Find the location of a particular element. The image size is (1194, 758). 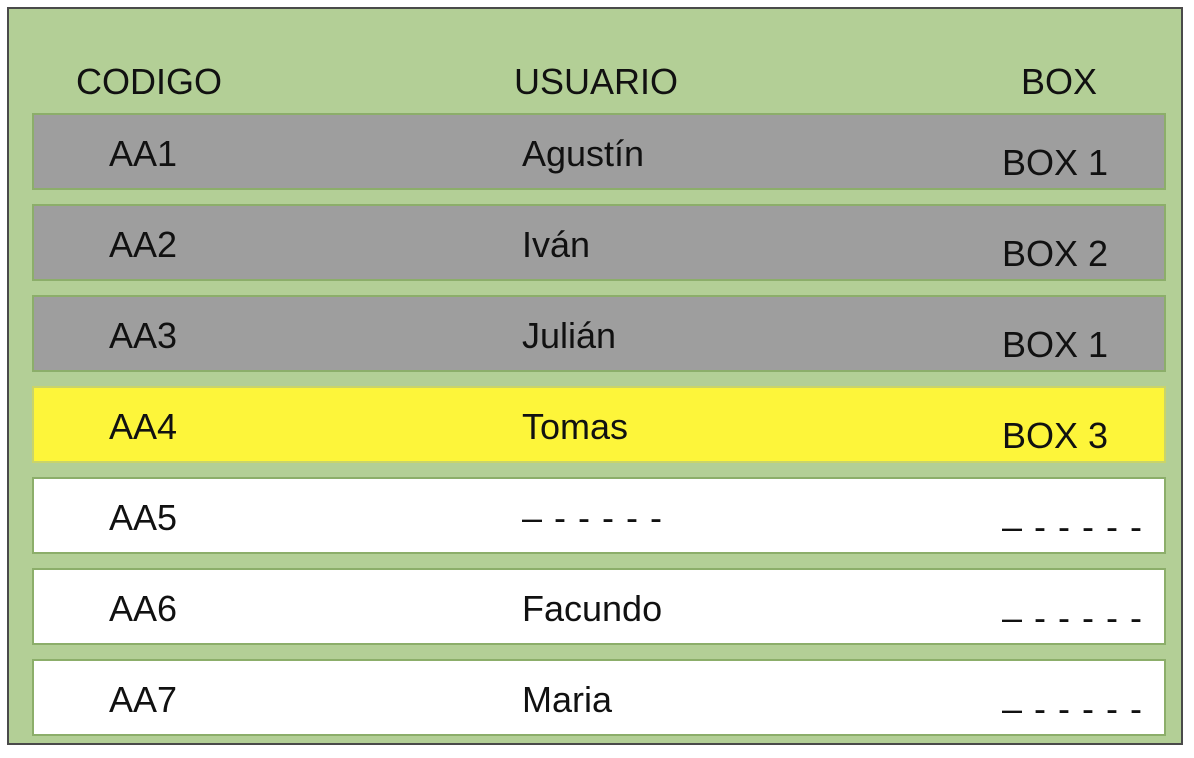

usuario-cell: Facundo is located at coordinates (592, 608).